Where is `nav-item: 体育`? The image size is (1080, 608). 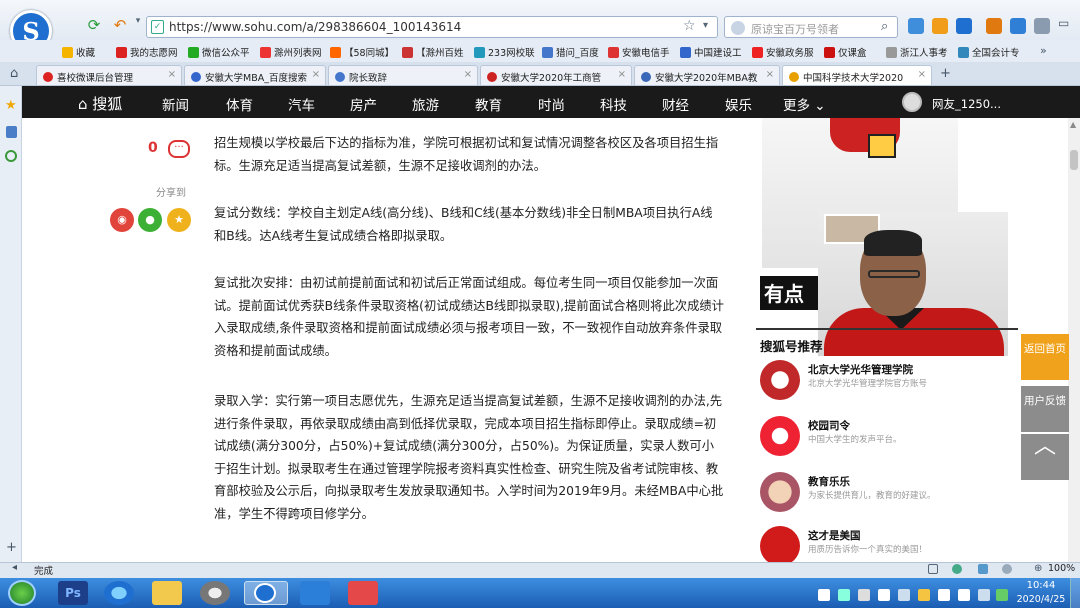
nav-item: 体育 is located at coordinates (239, 104).